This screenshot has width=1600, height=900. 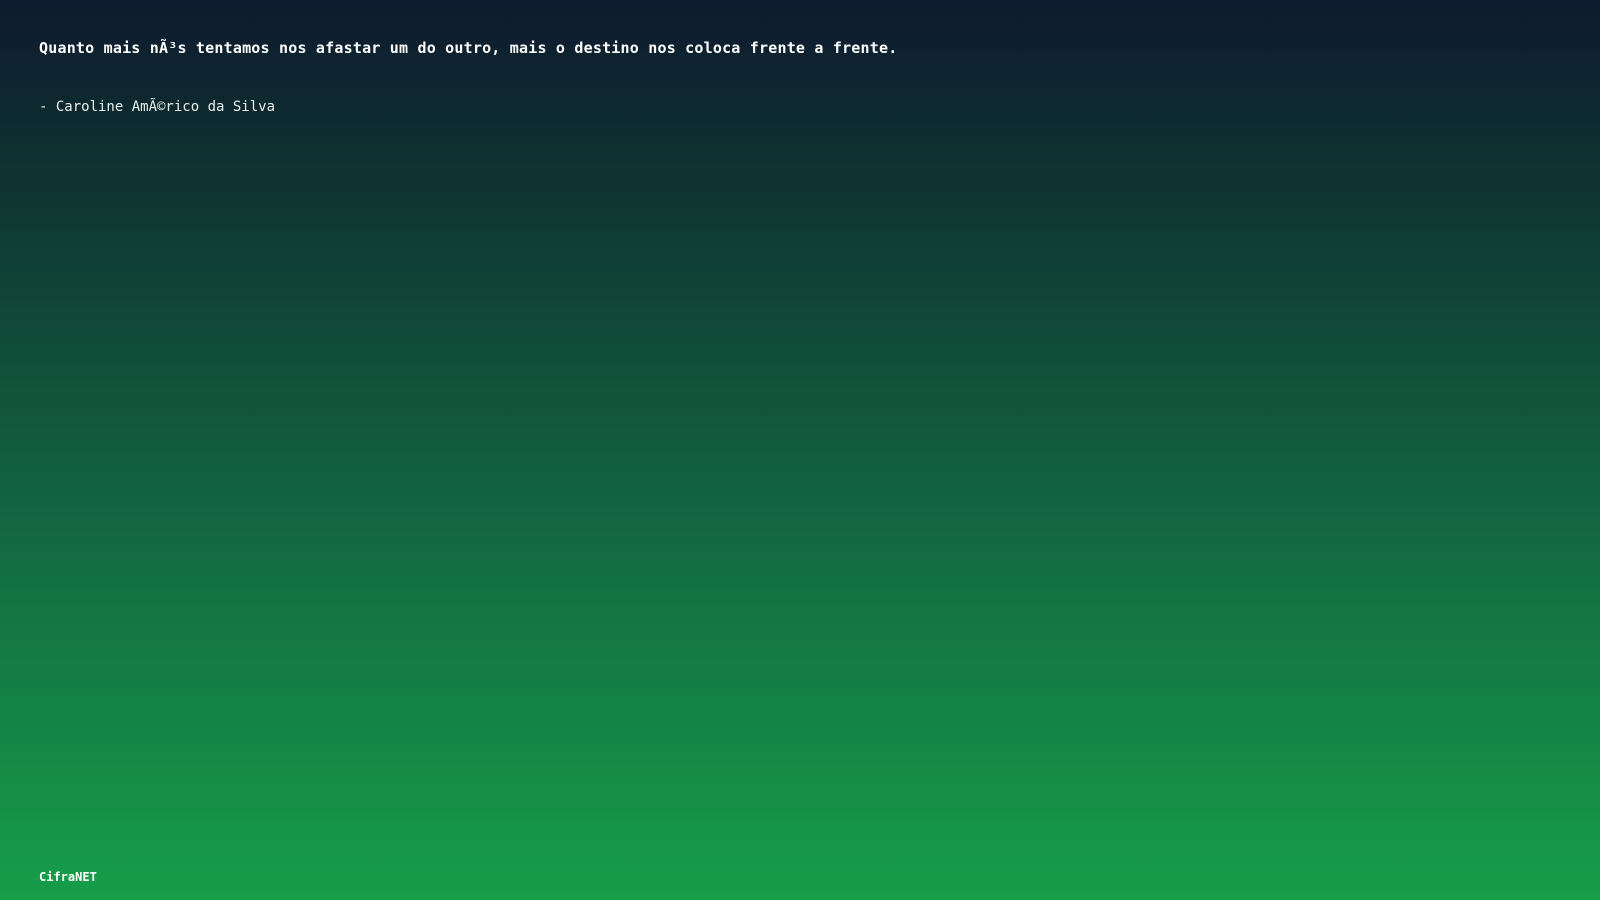 What do you see at coordinates (157, 107) in the screenshot?
I see `quote-author: - Caroline AmÃ©rico da Silva` at bounding box center [157, 107].